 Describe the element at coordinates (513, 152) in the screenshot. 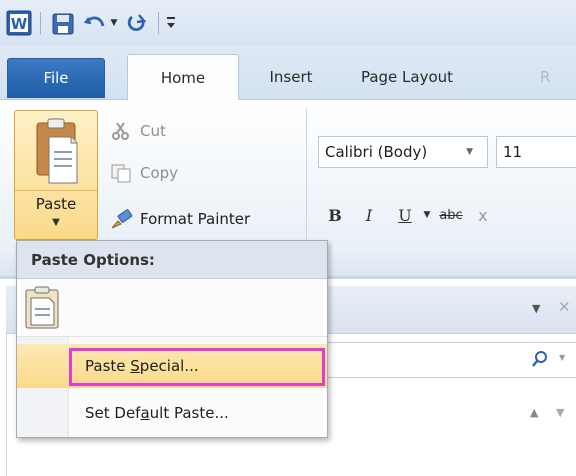

I see `font-size-value: 11` at that location.